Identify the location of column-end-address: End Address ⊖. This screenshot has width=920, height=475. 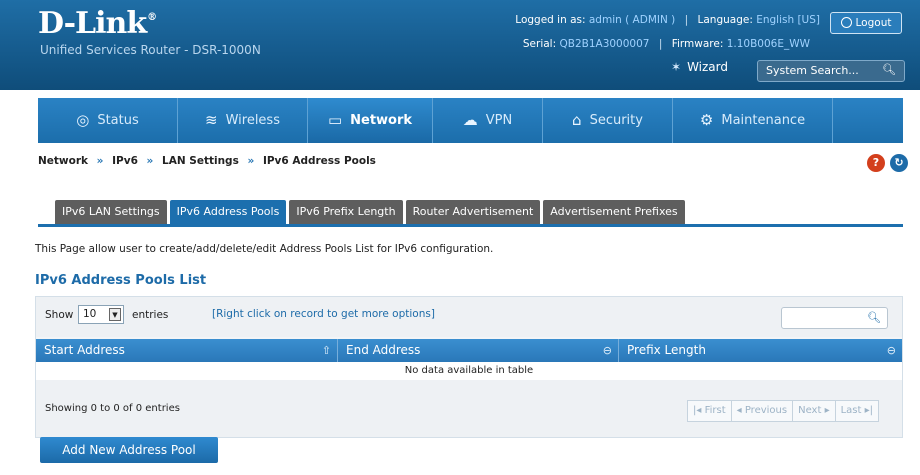
(478, 350).